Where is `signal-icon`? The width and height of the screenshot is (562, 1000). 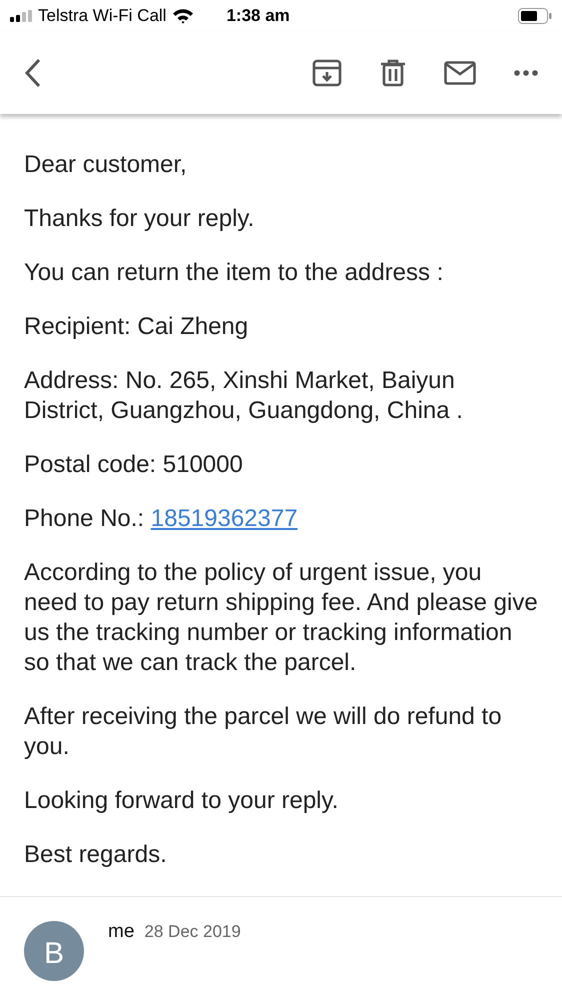
signal-icon is located at coordinates (21, 16).